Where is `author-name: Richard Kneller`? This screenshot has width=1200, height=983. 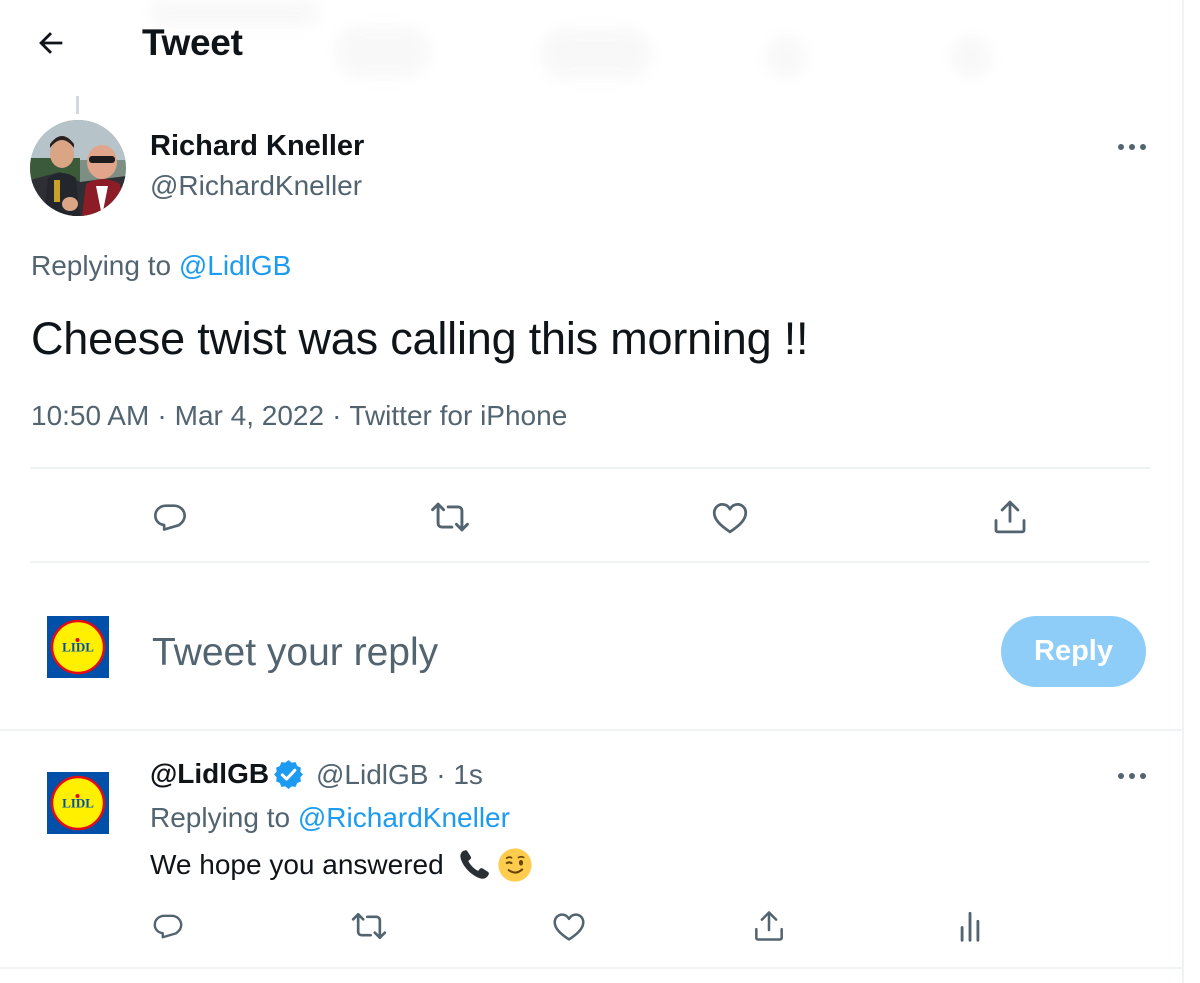
author-name: Richard Kneller is located at coordinates (257, 146).